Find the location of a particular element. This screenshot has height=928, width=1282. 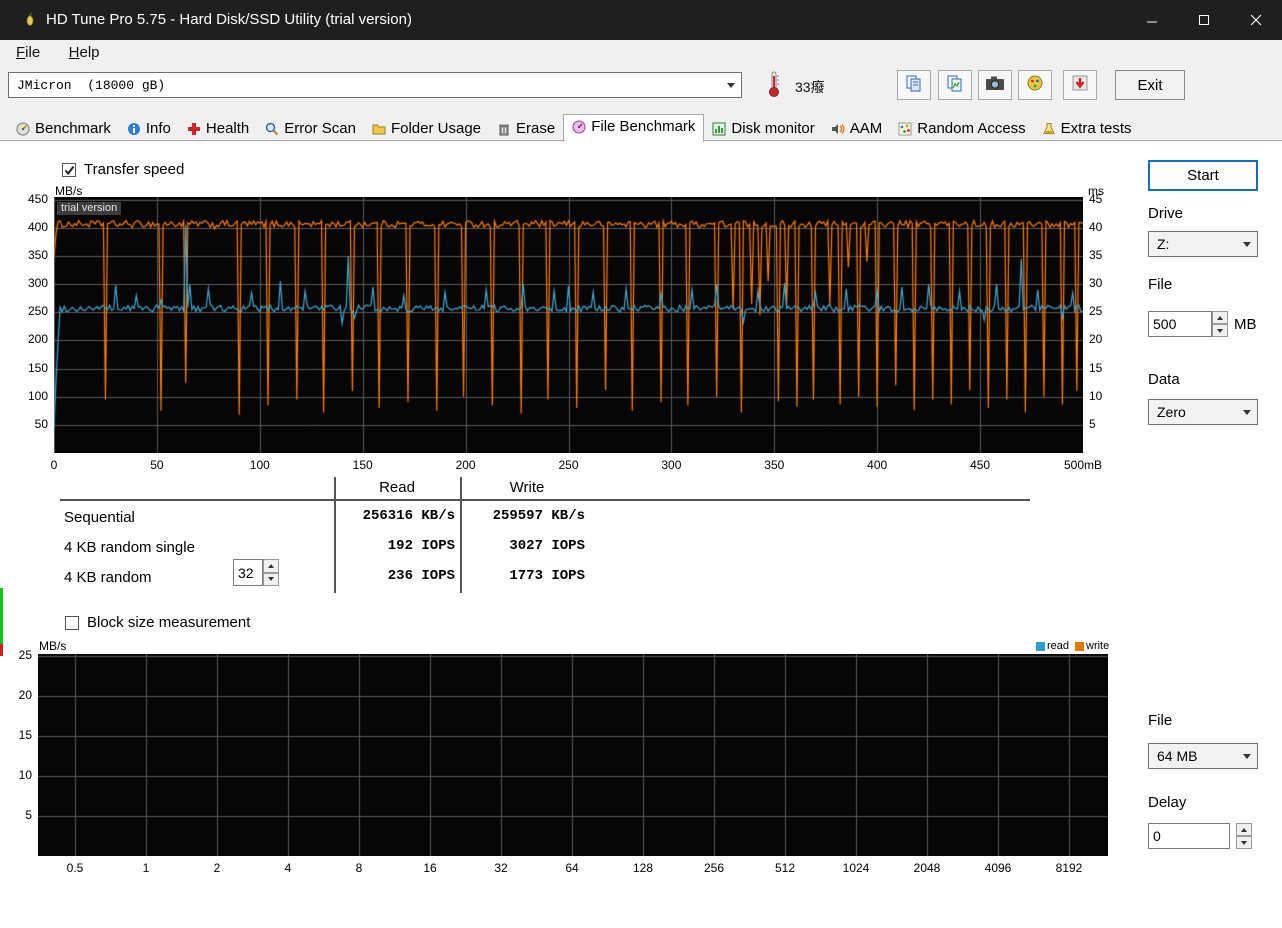

drive-dropdown-value: Z: is located at coordinates (1163, 244).